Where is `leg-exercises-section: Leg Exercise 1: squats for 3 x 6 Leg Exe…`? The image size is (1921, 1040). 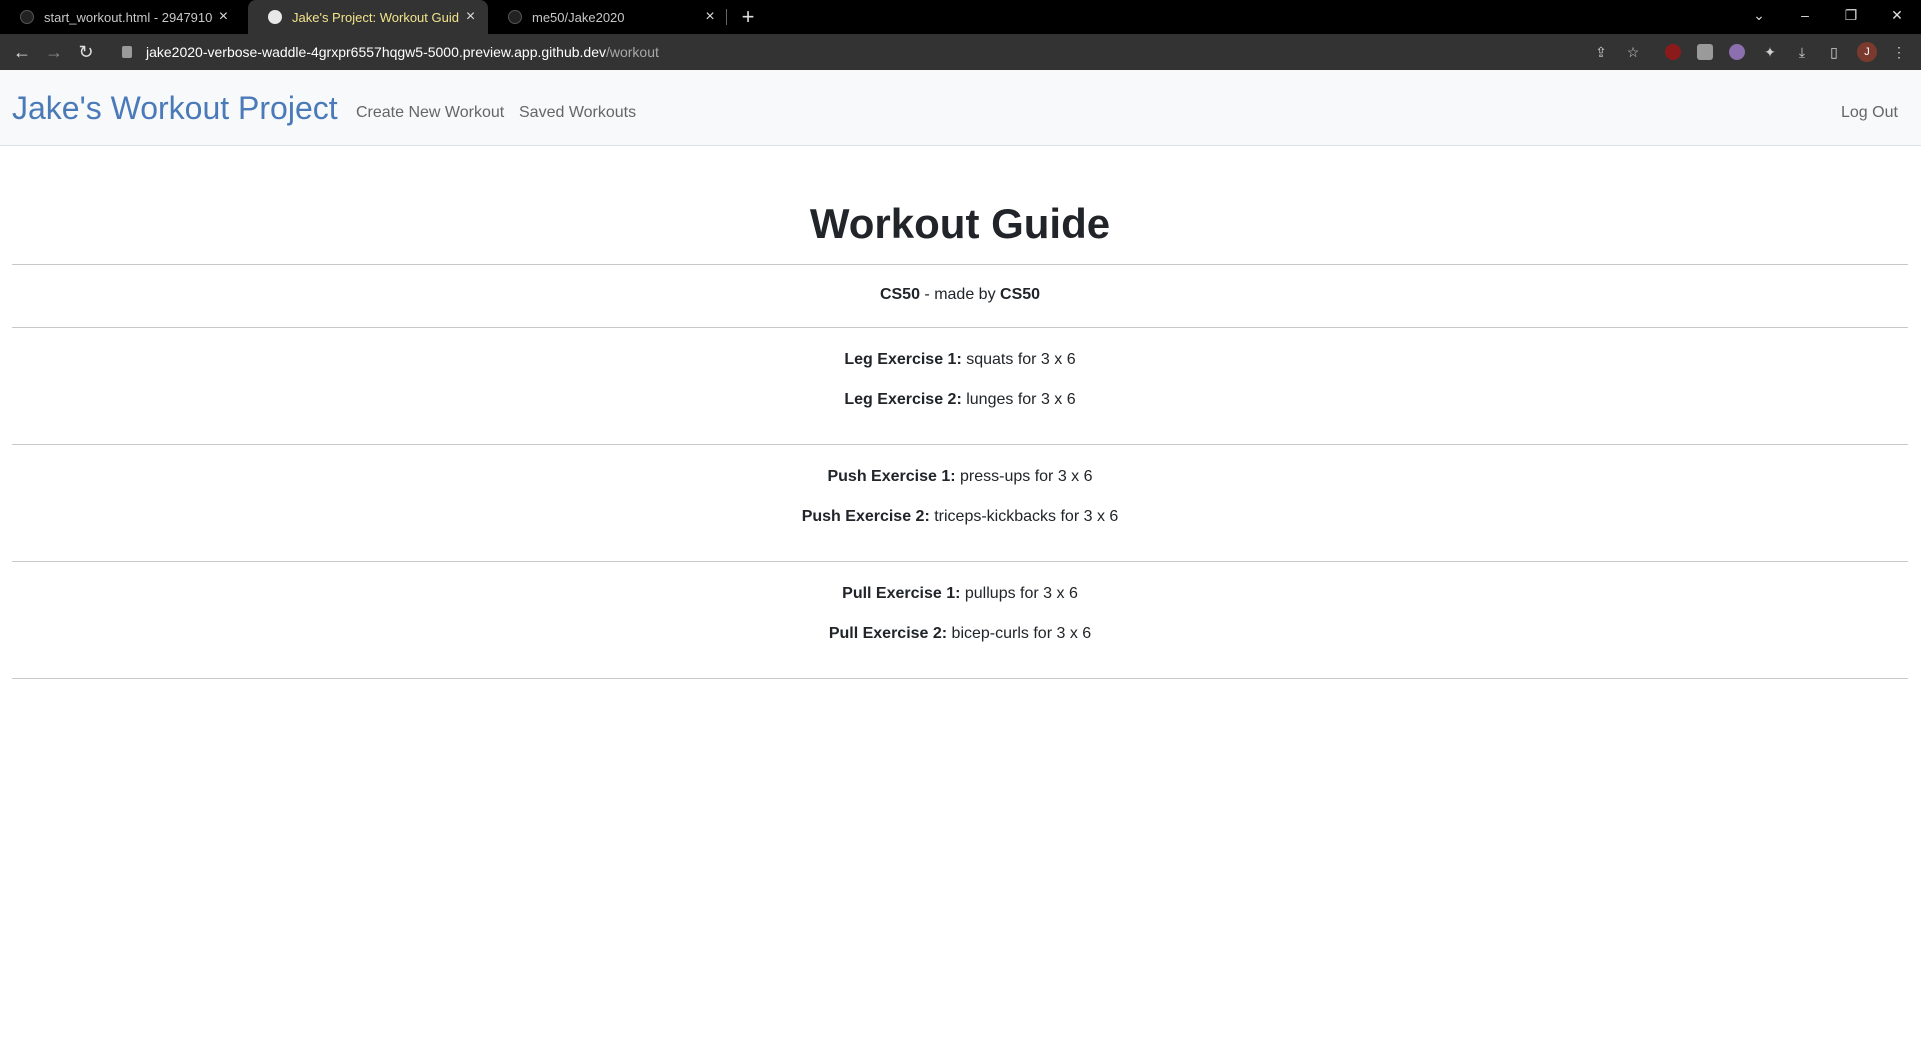 leg-exercises-section: Leg Exercise 1: squats for 3 x 6 Leg Exe… is located at coordinates (960, 386).